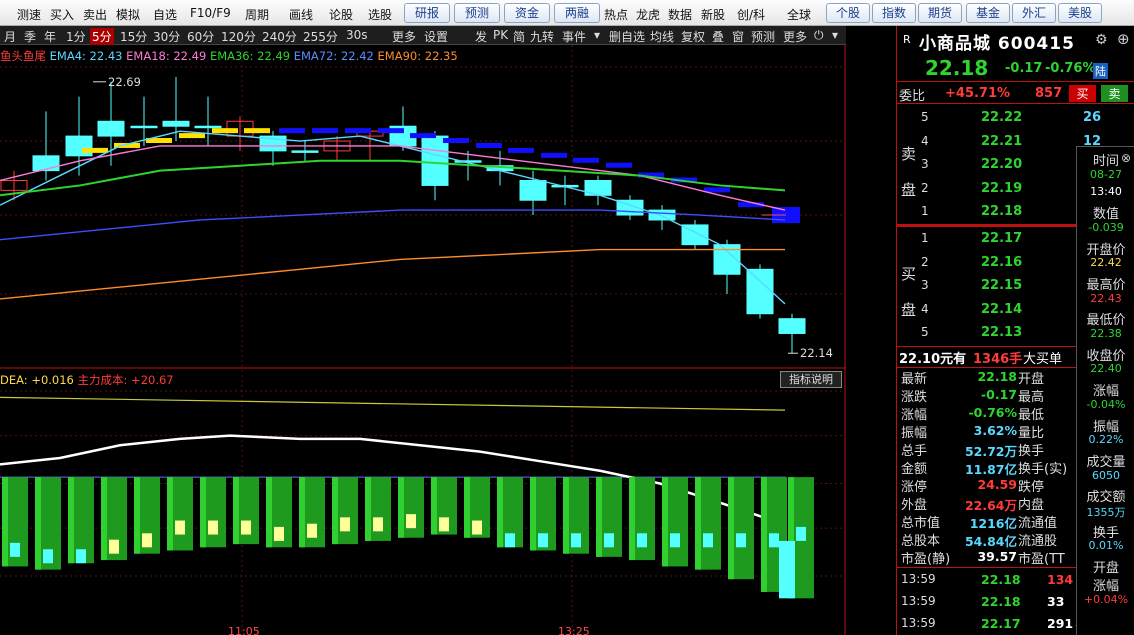  I want to click on ask-row: 5 22.22 26, so click(1015, 118).